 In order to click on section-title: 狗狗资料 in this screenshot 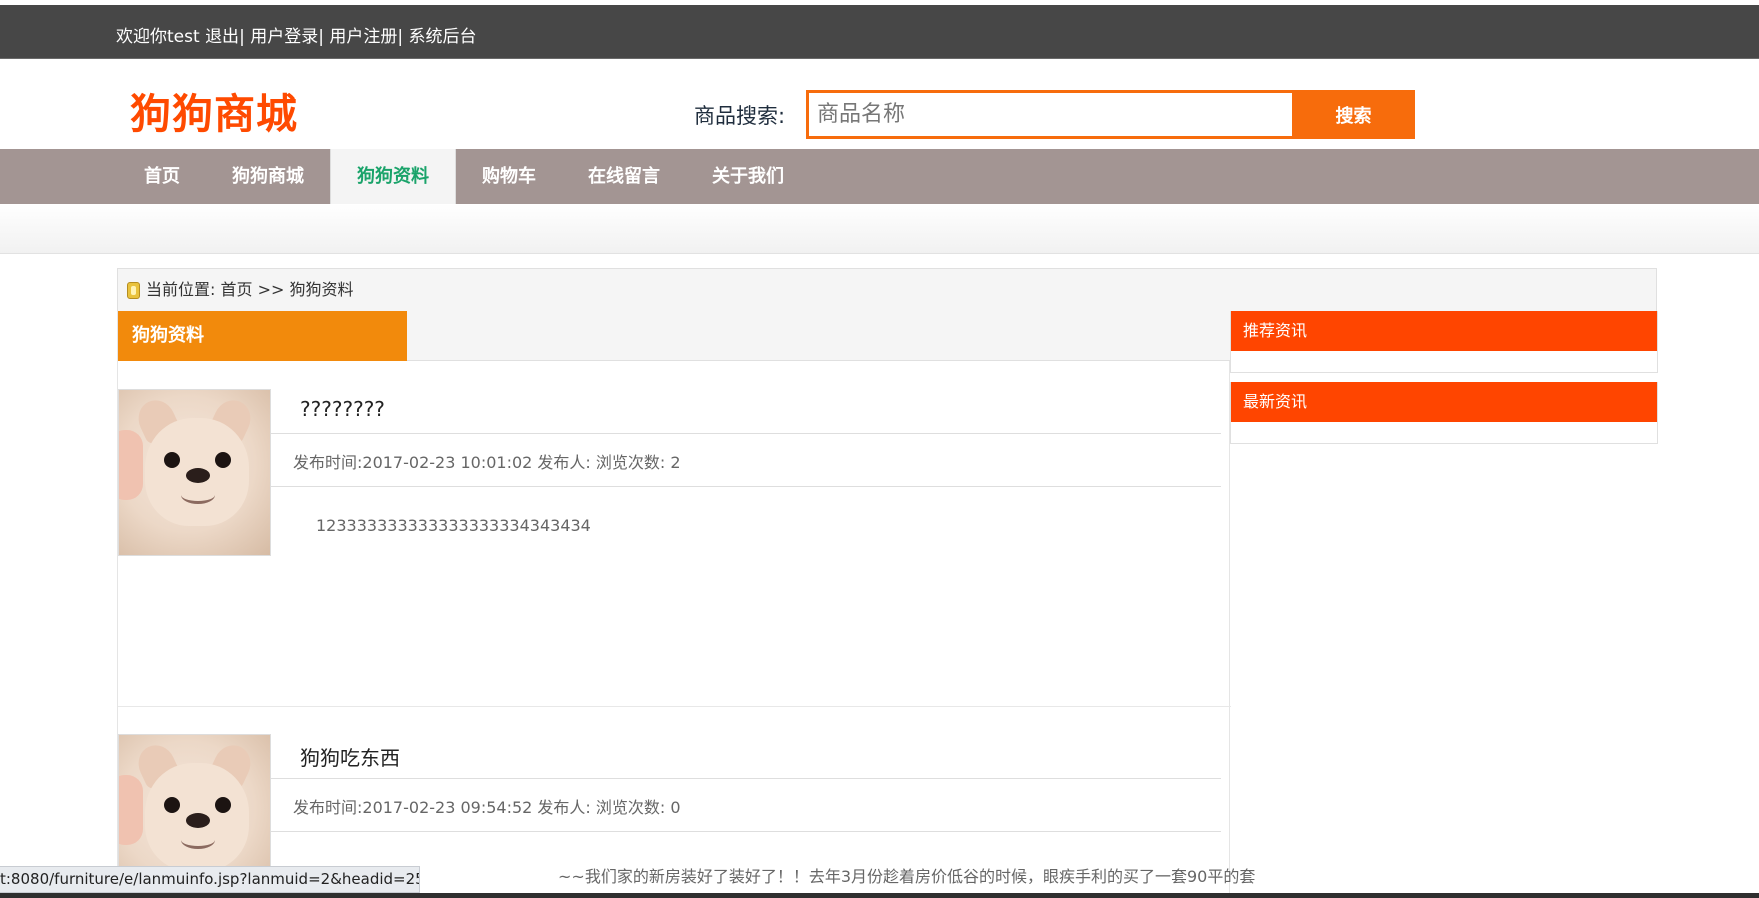, I will do `click(262, 336)`.